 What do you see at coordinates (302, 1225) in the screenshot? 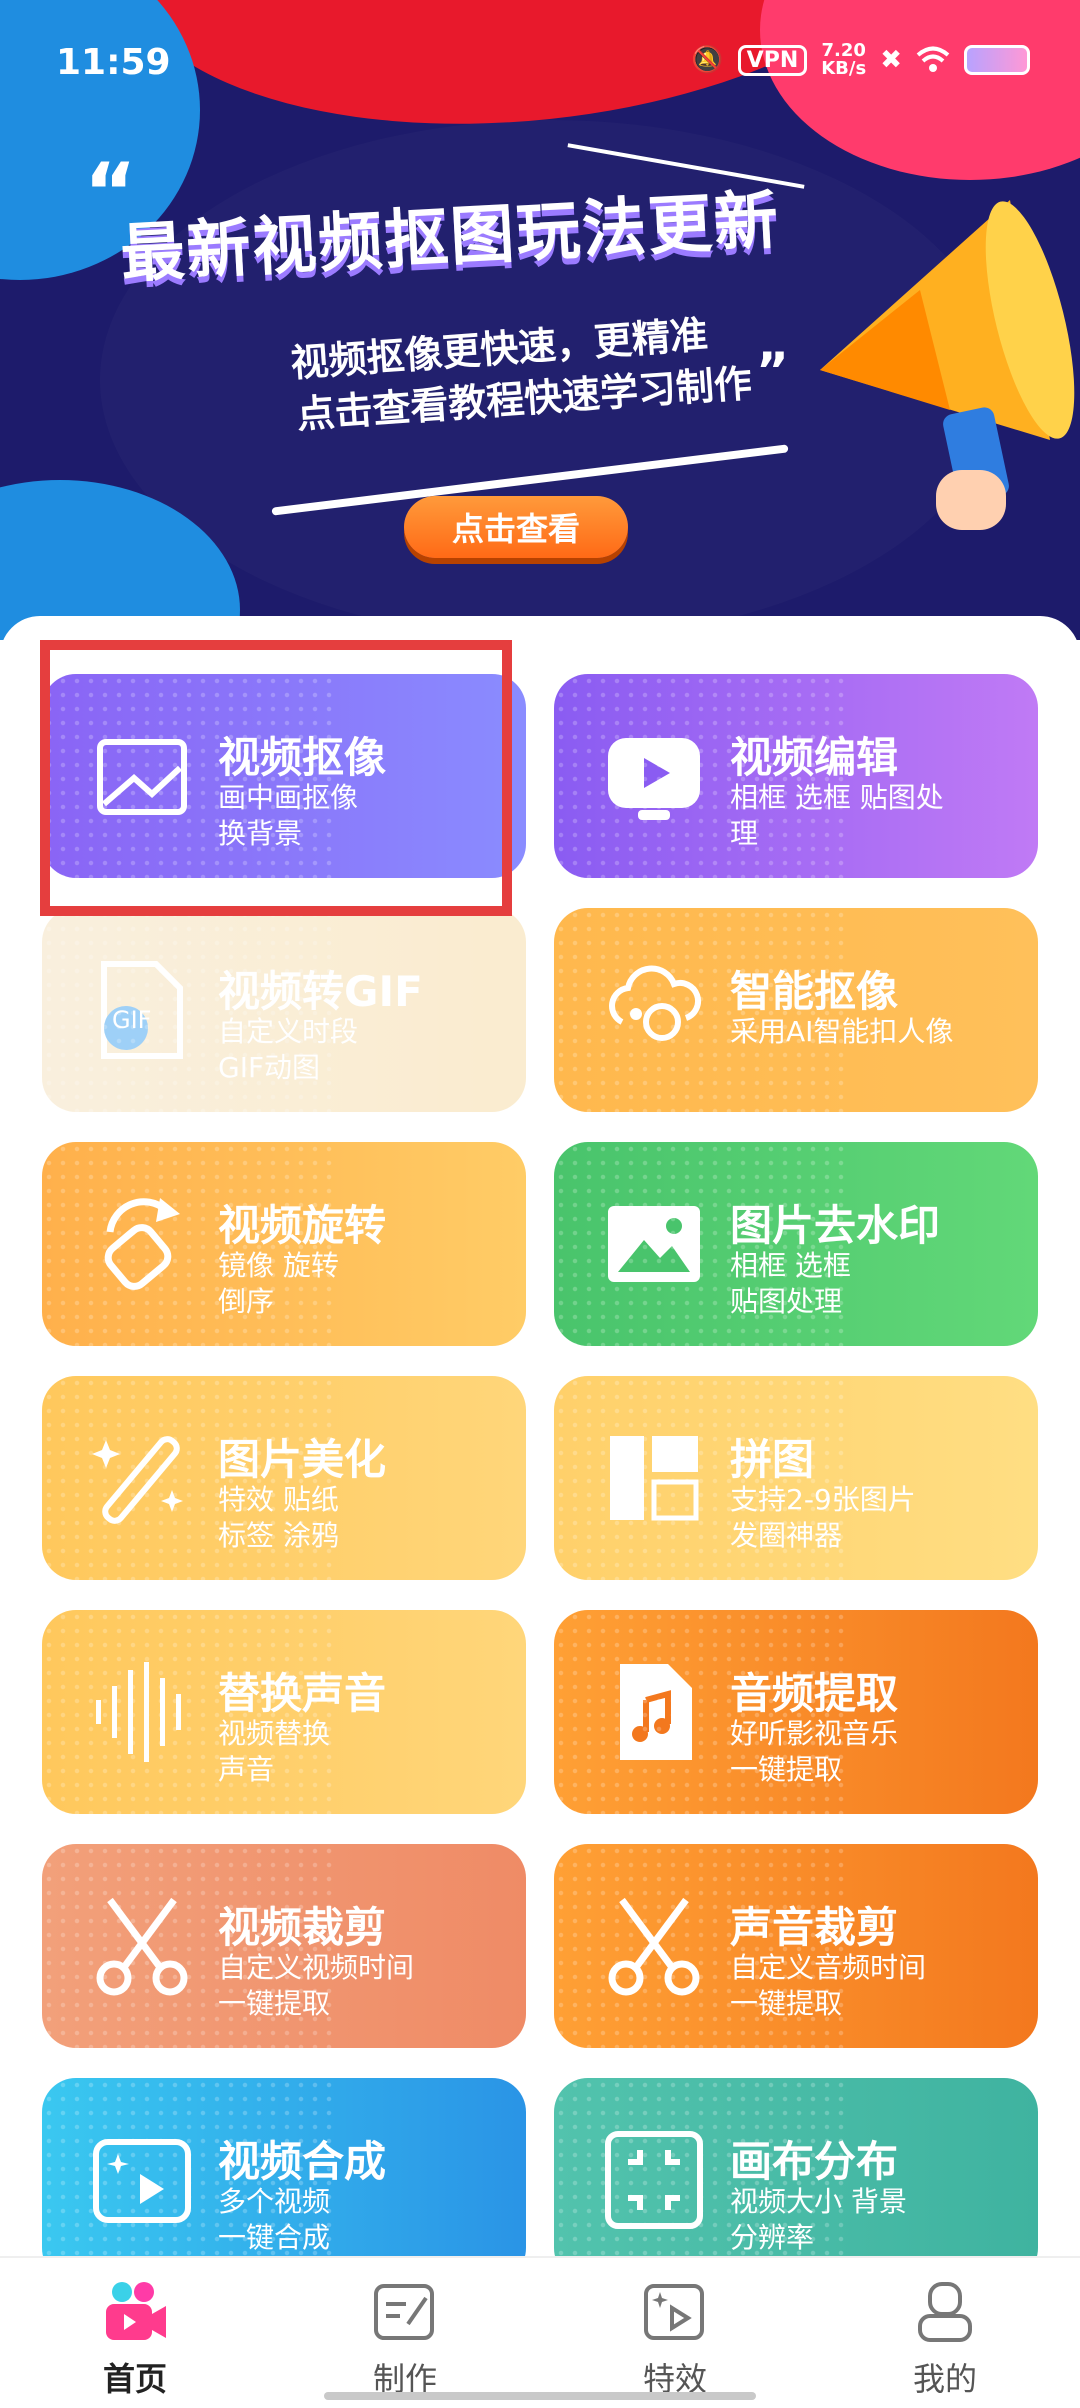
I see `feature-title: 视频旋转` at bounding box center [302, 1225].